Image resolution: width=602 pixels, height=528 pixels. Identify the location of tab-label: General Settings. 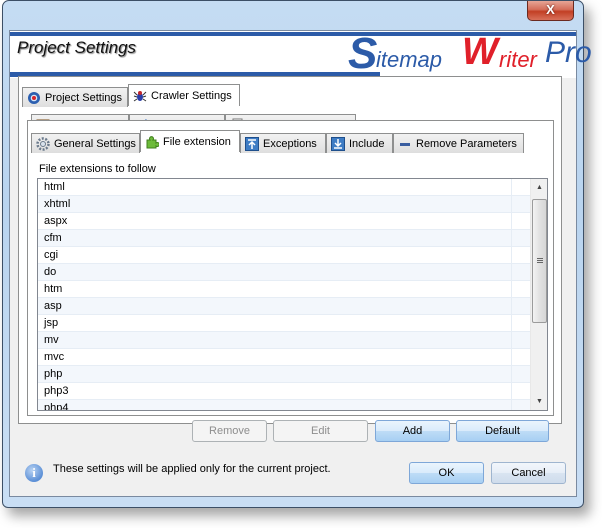
(95, 143).